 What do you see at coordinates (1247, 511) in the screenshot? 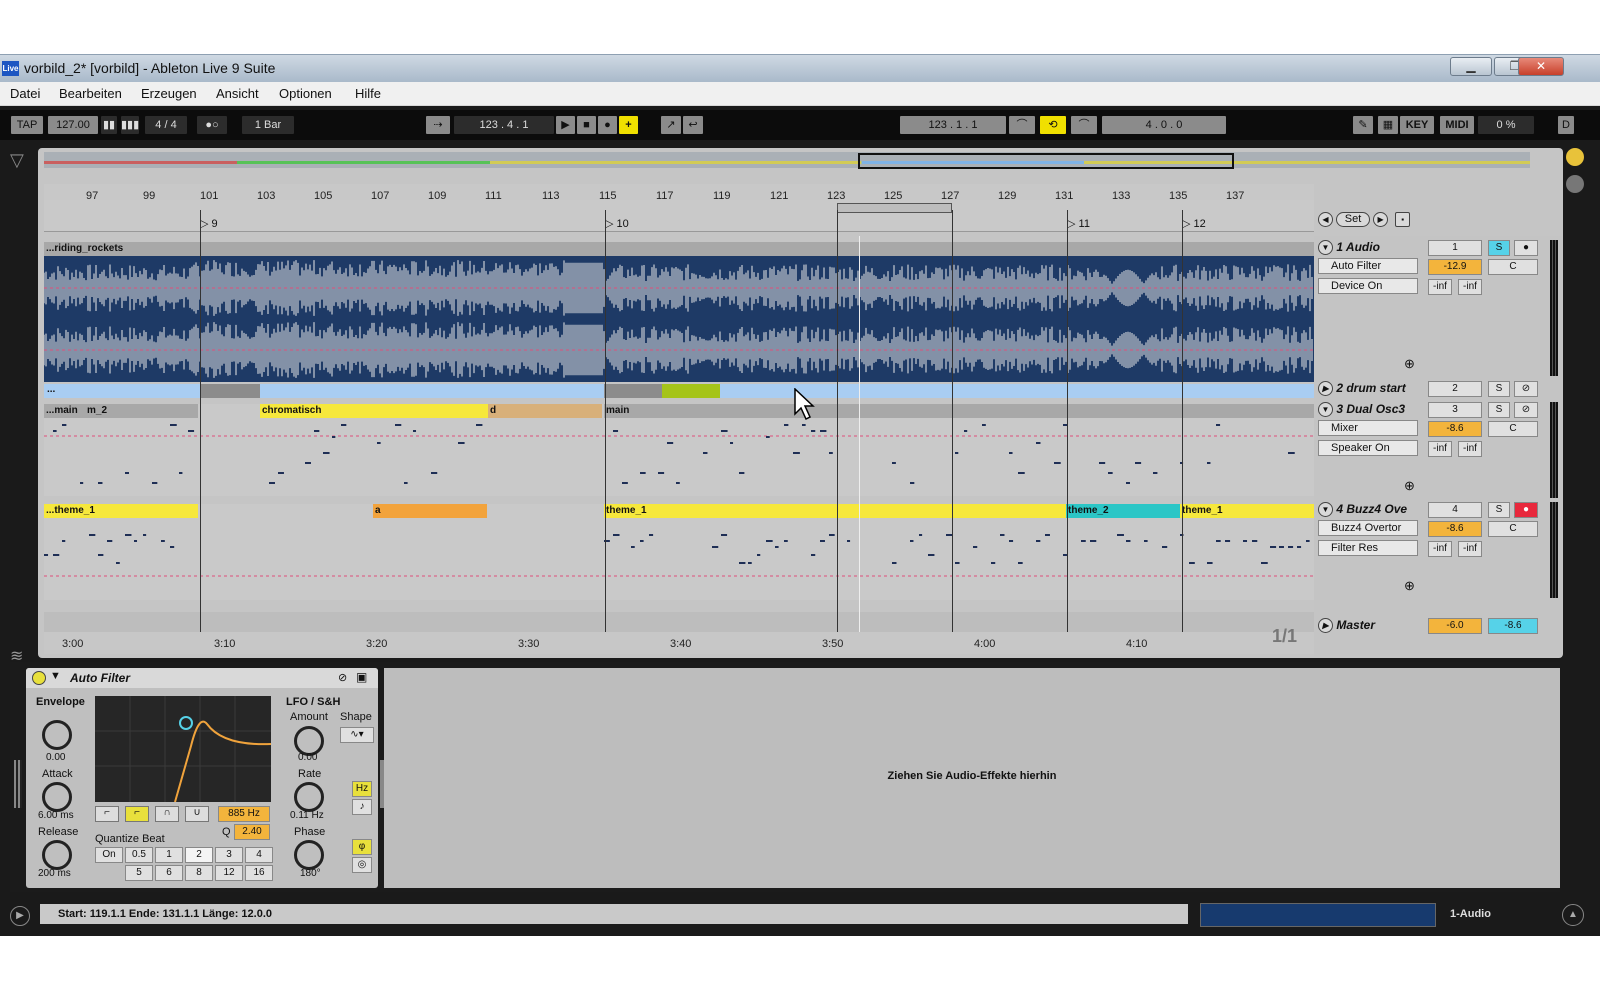
I see `clip-title-theme1-c: theme_1` at bounding box center [1247, 511].